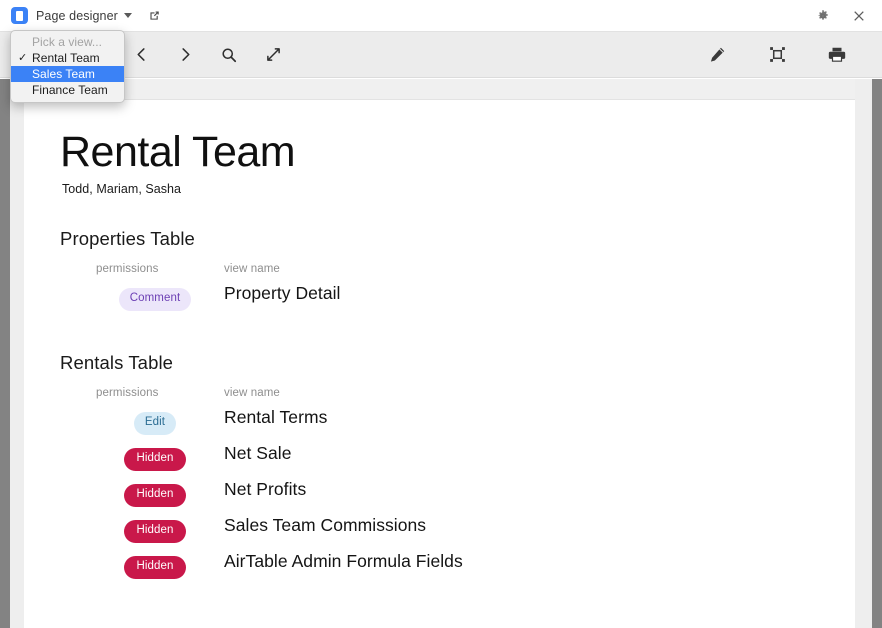  Describe the element at coordinates (77, 15) in the screenshot. I see `app-title: Page designer` at that location.